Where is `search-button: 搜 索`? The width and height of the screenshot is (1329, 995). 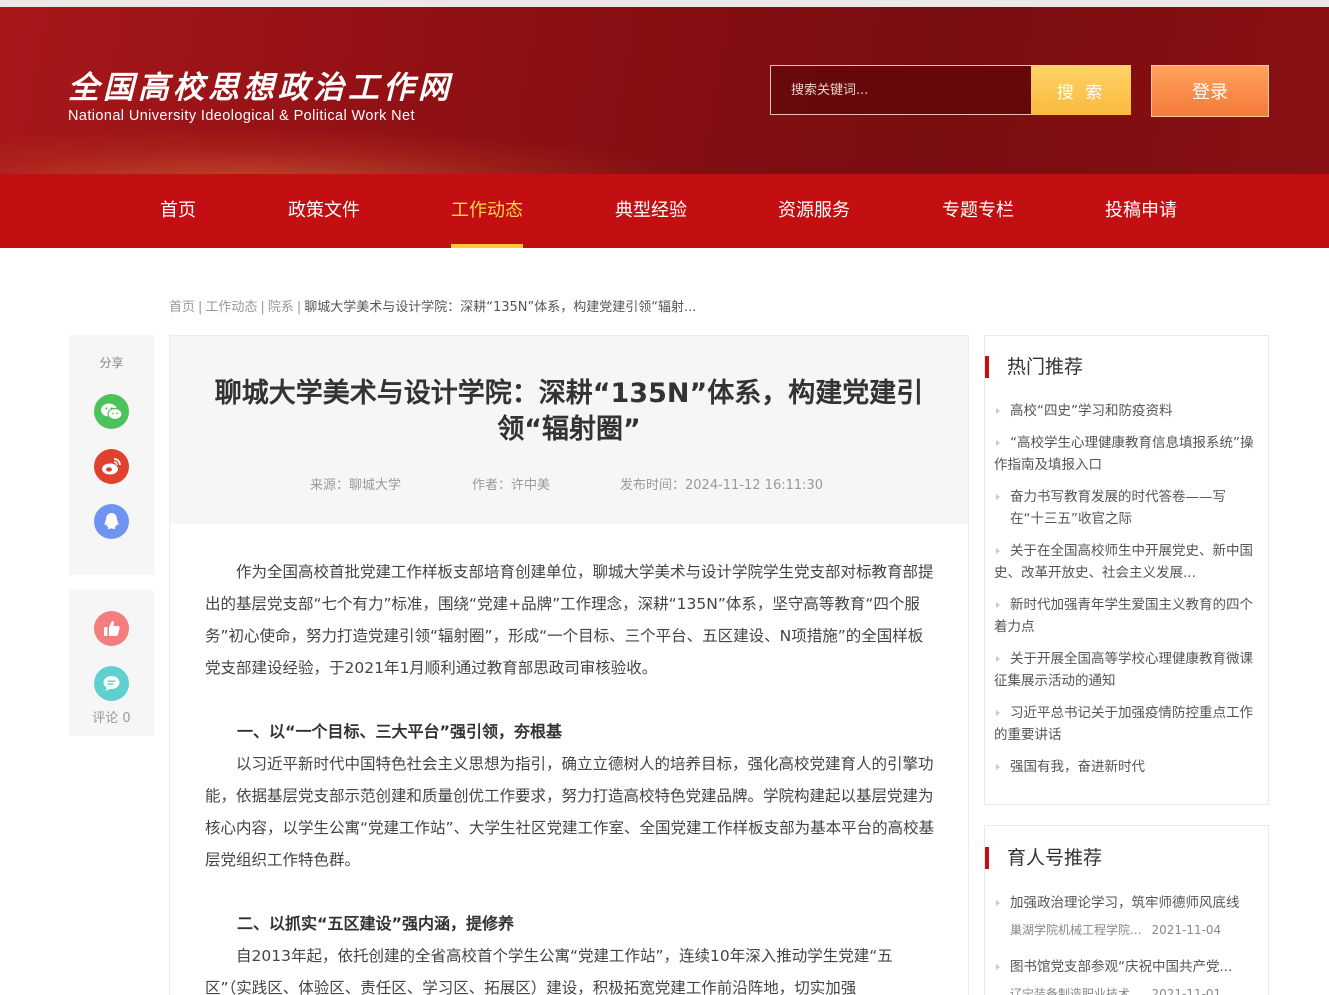 search-button: 搜 索 is located at coordinates (1081, 90).